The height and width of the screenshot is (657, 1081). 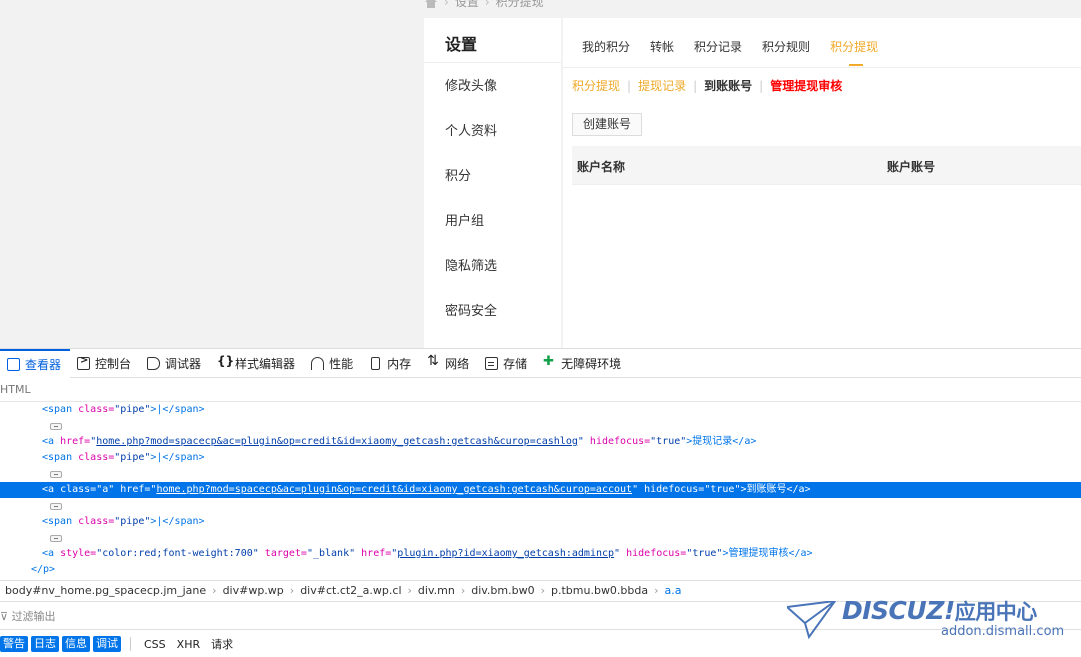 What do you see at coordinates (606, 50) in the screenshot?
I see `tab-my-credits: 我的积分` at bounding box center [606, 50].